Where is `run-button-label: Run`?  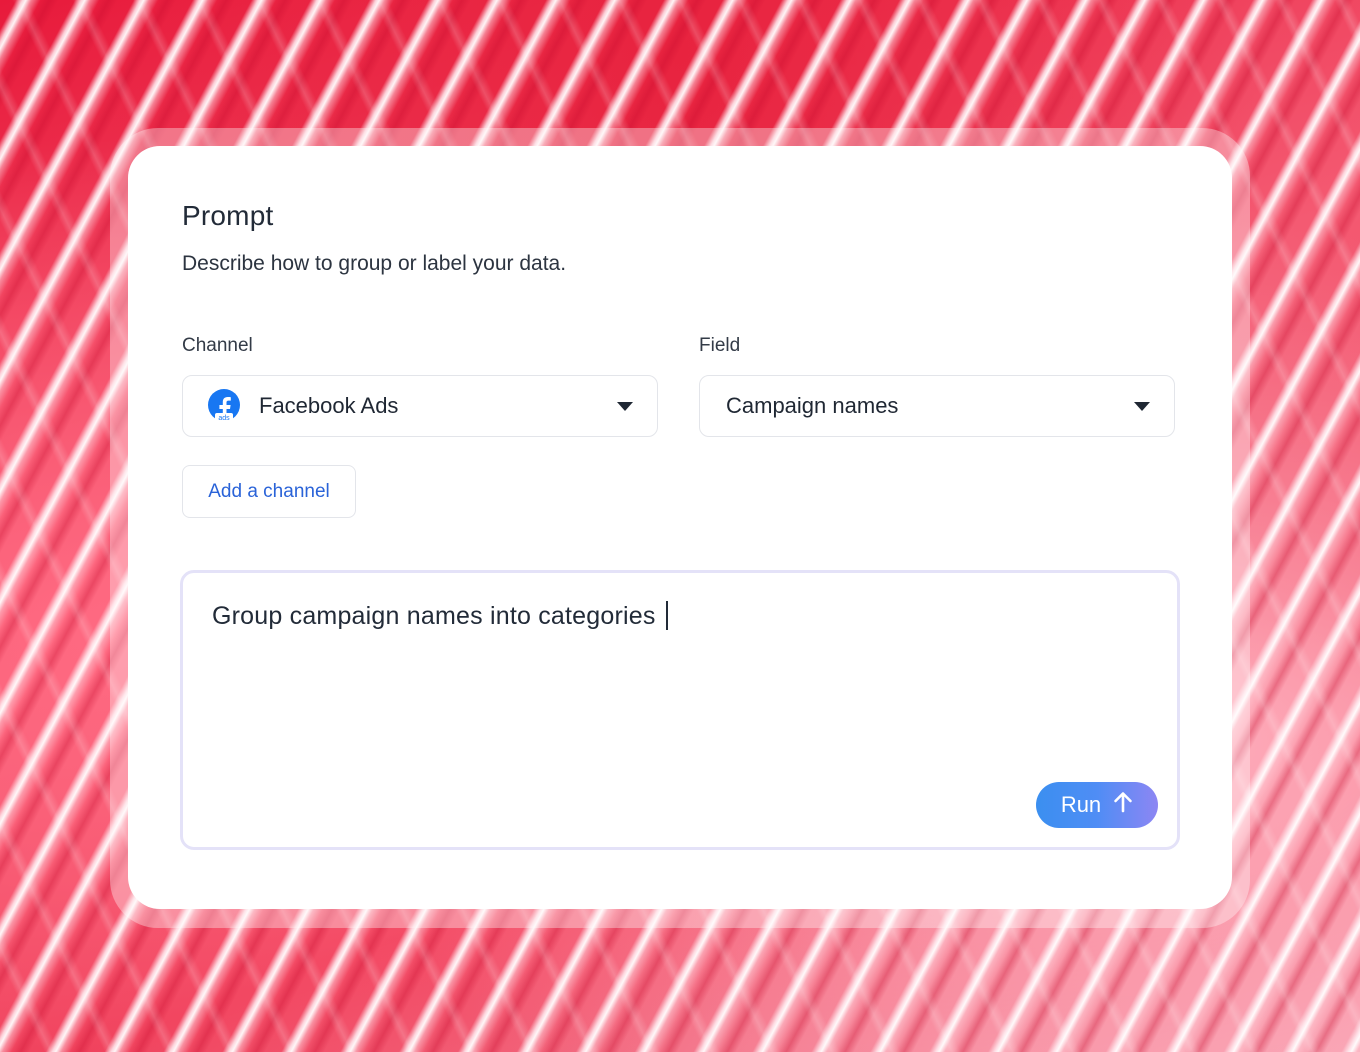 run-button-label: Run is located at coordinates (1081, 804).